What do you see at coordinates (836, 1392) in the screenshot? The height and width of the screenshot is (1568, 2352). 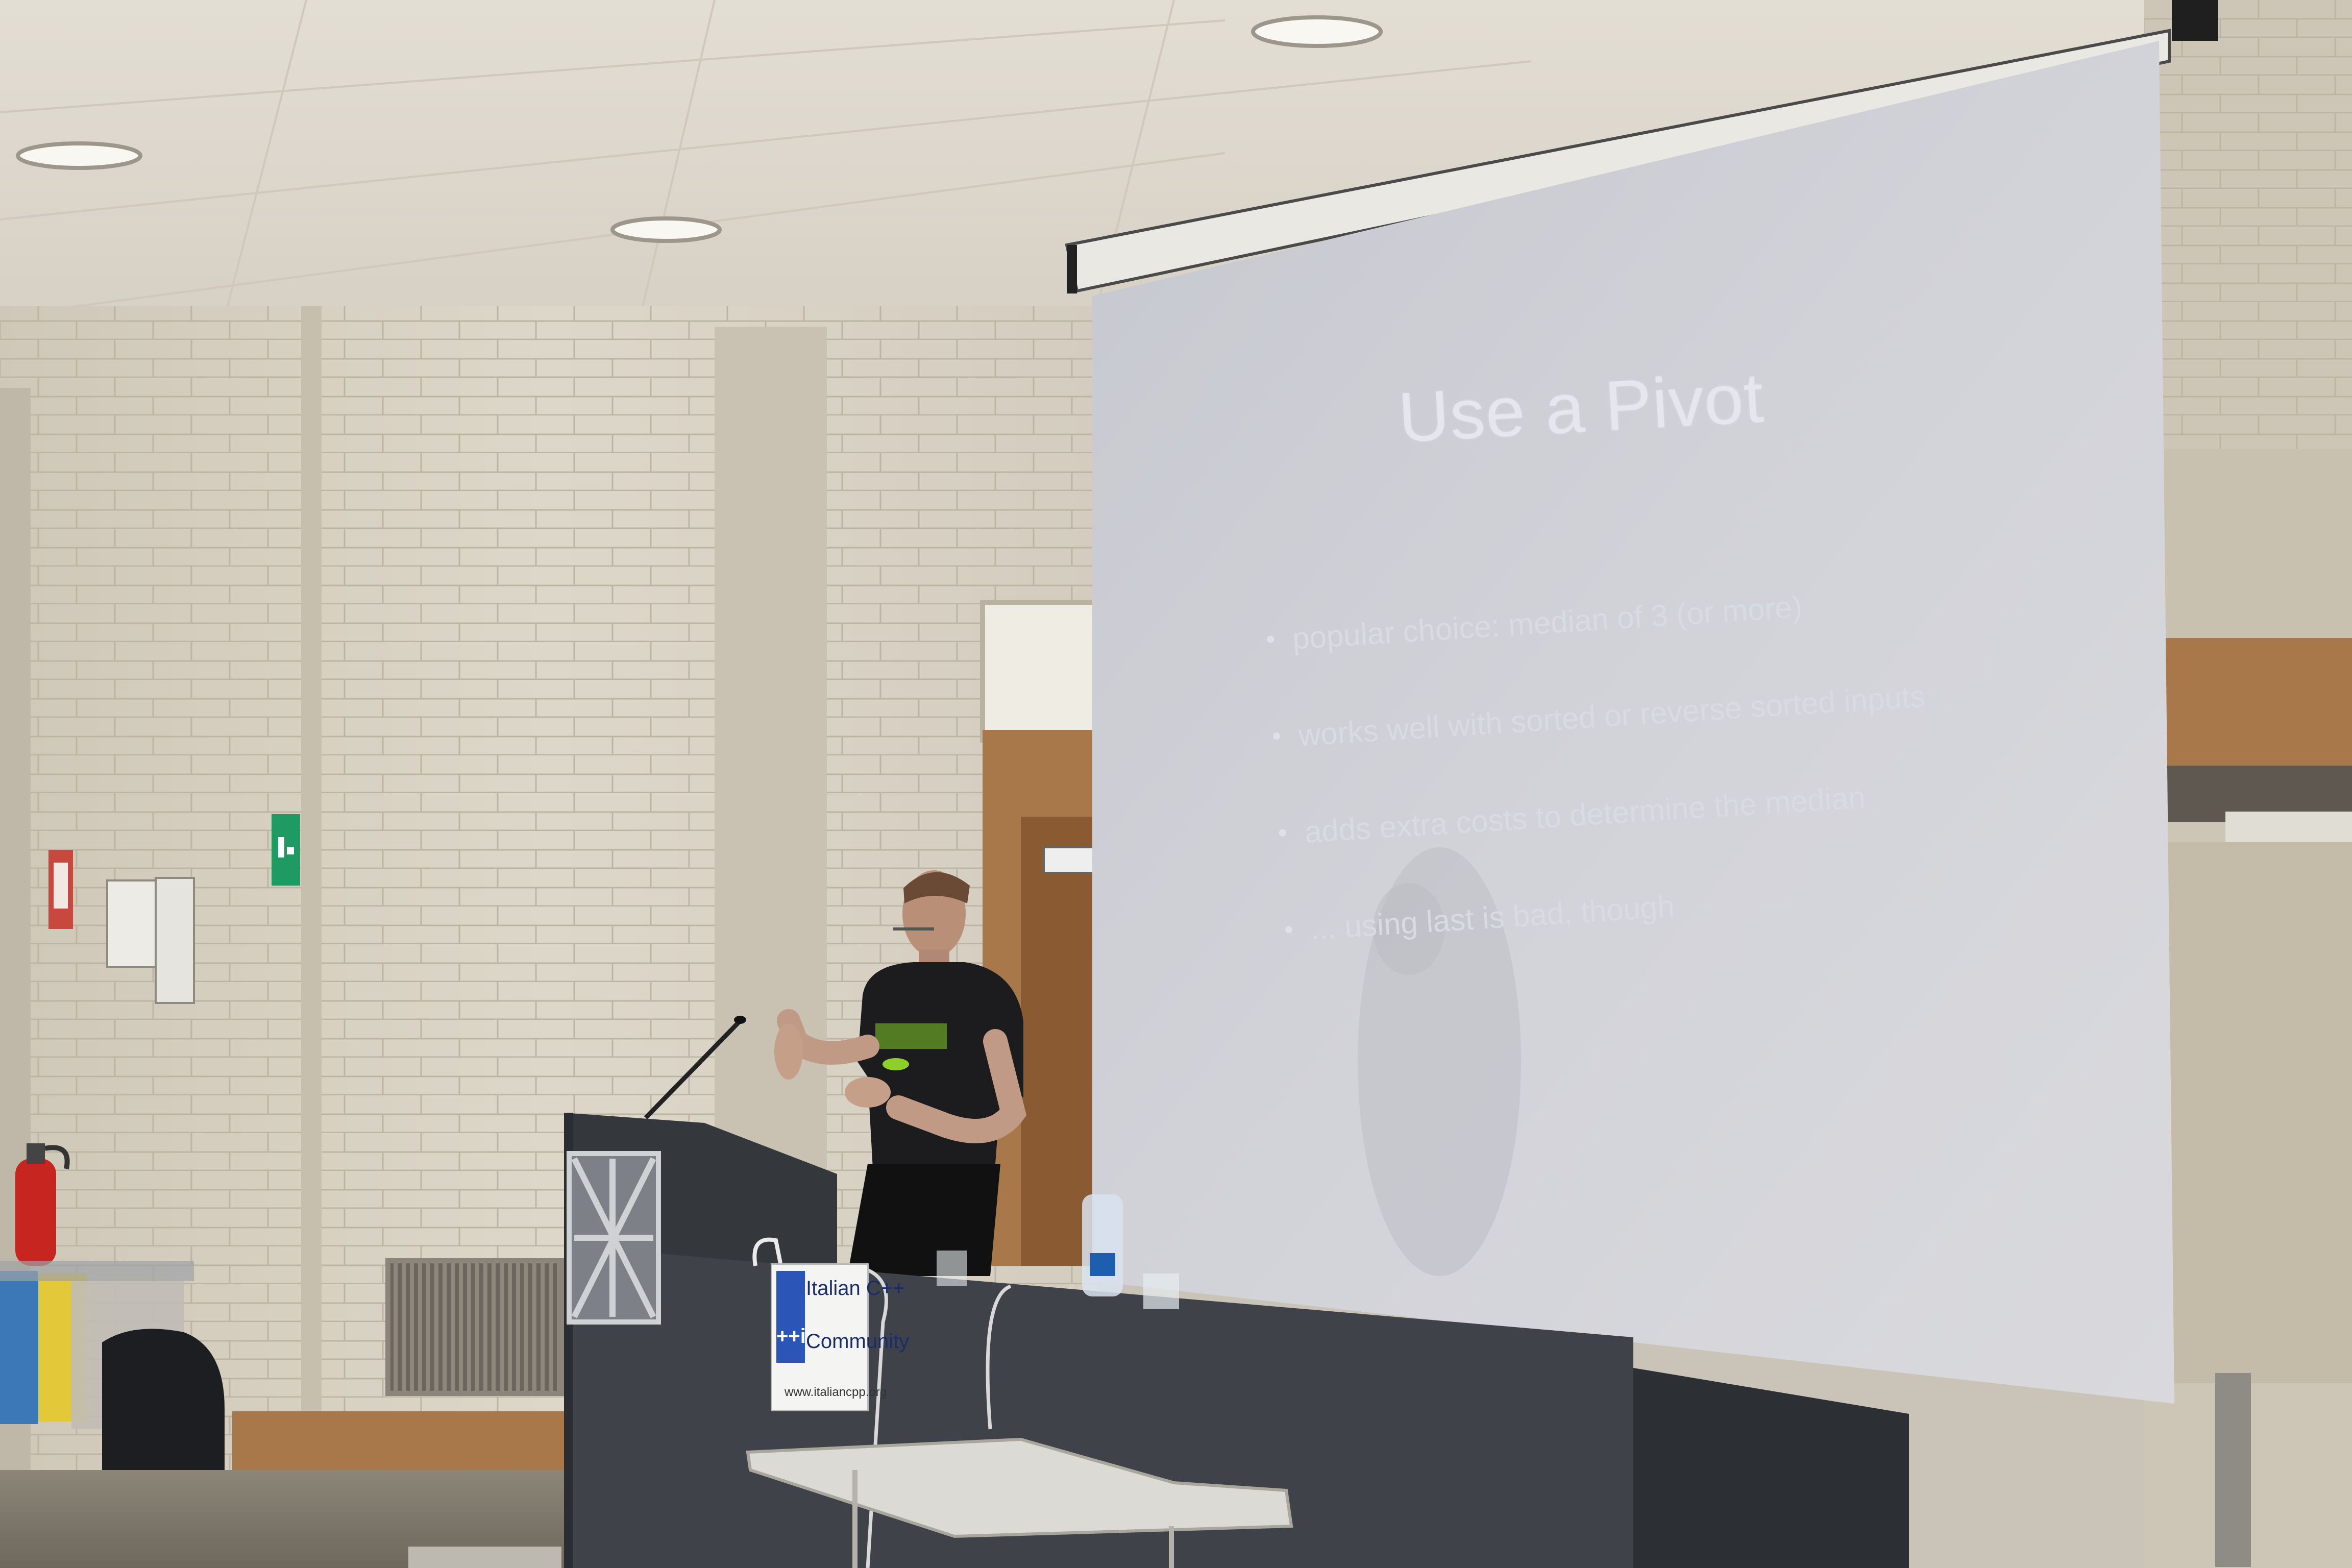 I see `sign-url: www.italiancpp.org` at bounding box center [836, 1392].